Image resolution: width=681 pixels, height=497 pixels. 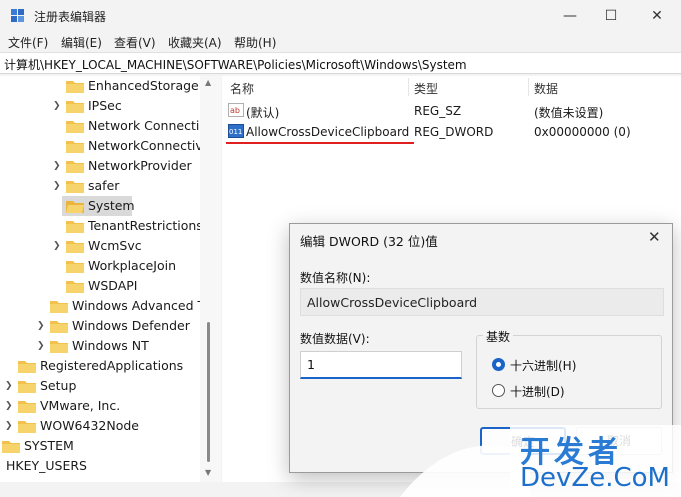 What do you see at coordinates (70, 17) in the screenshot?
I see `window-title: 注册表编辑器` at bounding box center [70, 17].